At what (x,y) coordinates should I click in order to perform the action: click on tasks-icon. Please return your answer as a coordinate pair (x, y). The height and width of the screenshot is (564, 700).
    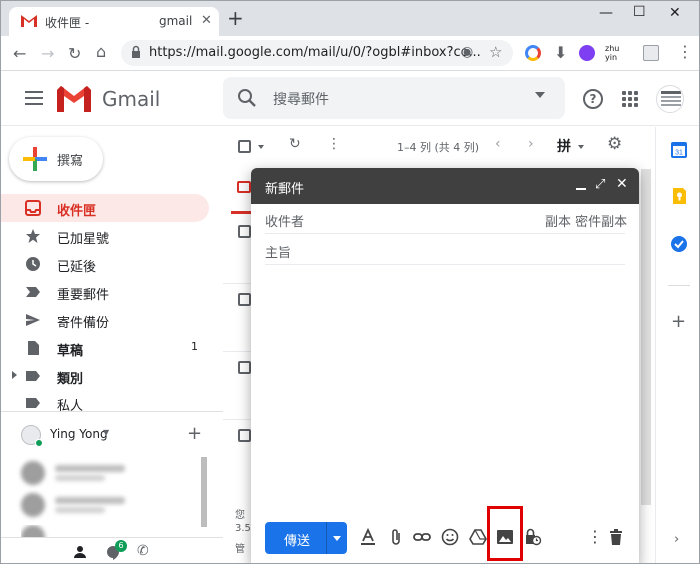
    Looking at the image, I should click on (679, 244).